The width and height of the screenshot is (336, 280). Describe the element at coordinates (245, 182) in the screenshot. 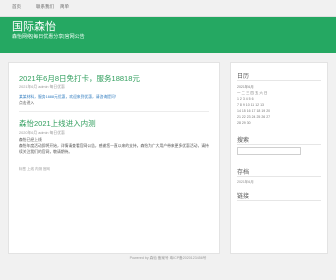

I see `archive-link: 2021年6月` at that location.